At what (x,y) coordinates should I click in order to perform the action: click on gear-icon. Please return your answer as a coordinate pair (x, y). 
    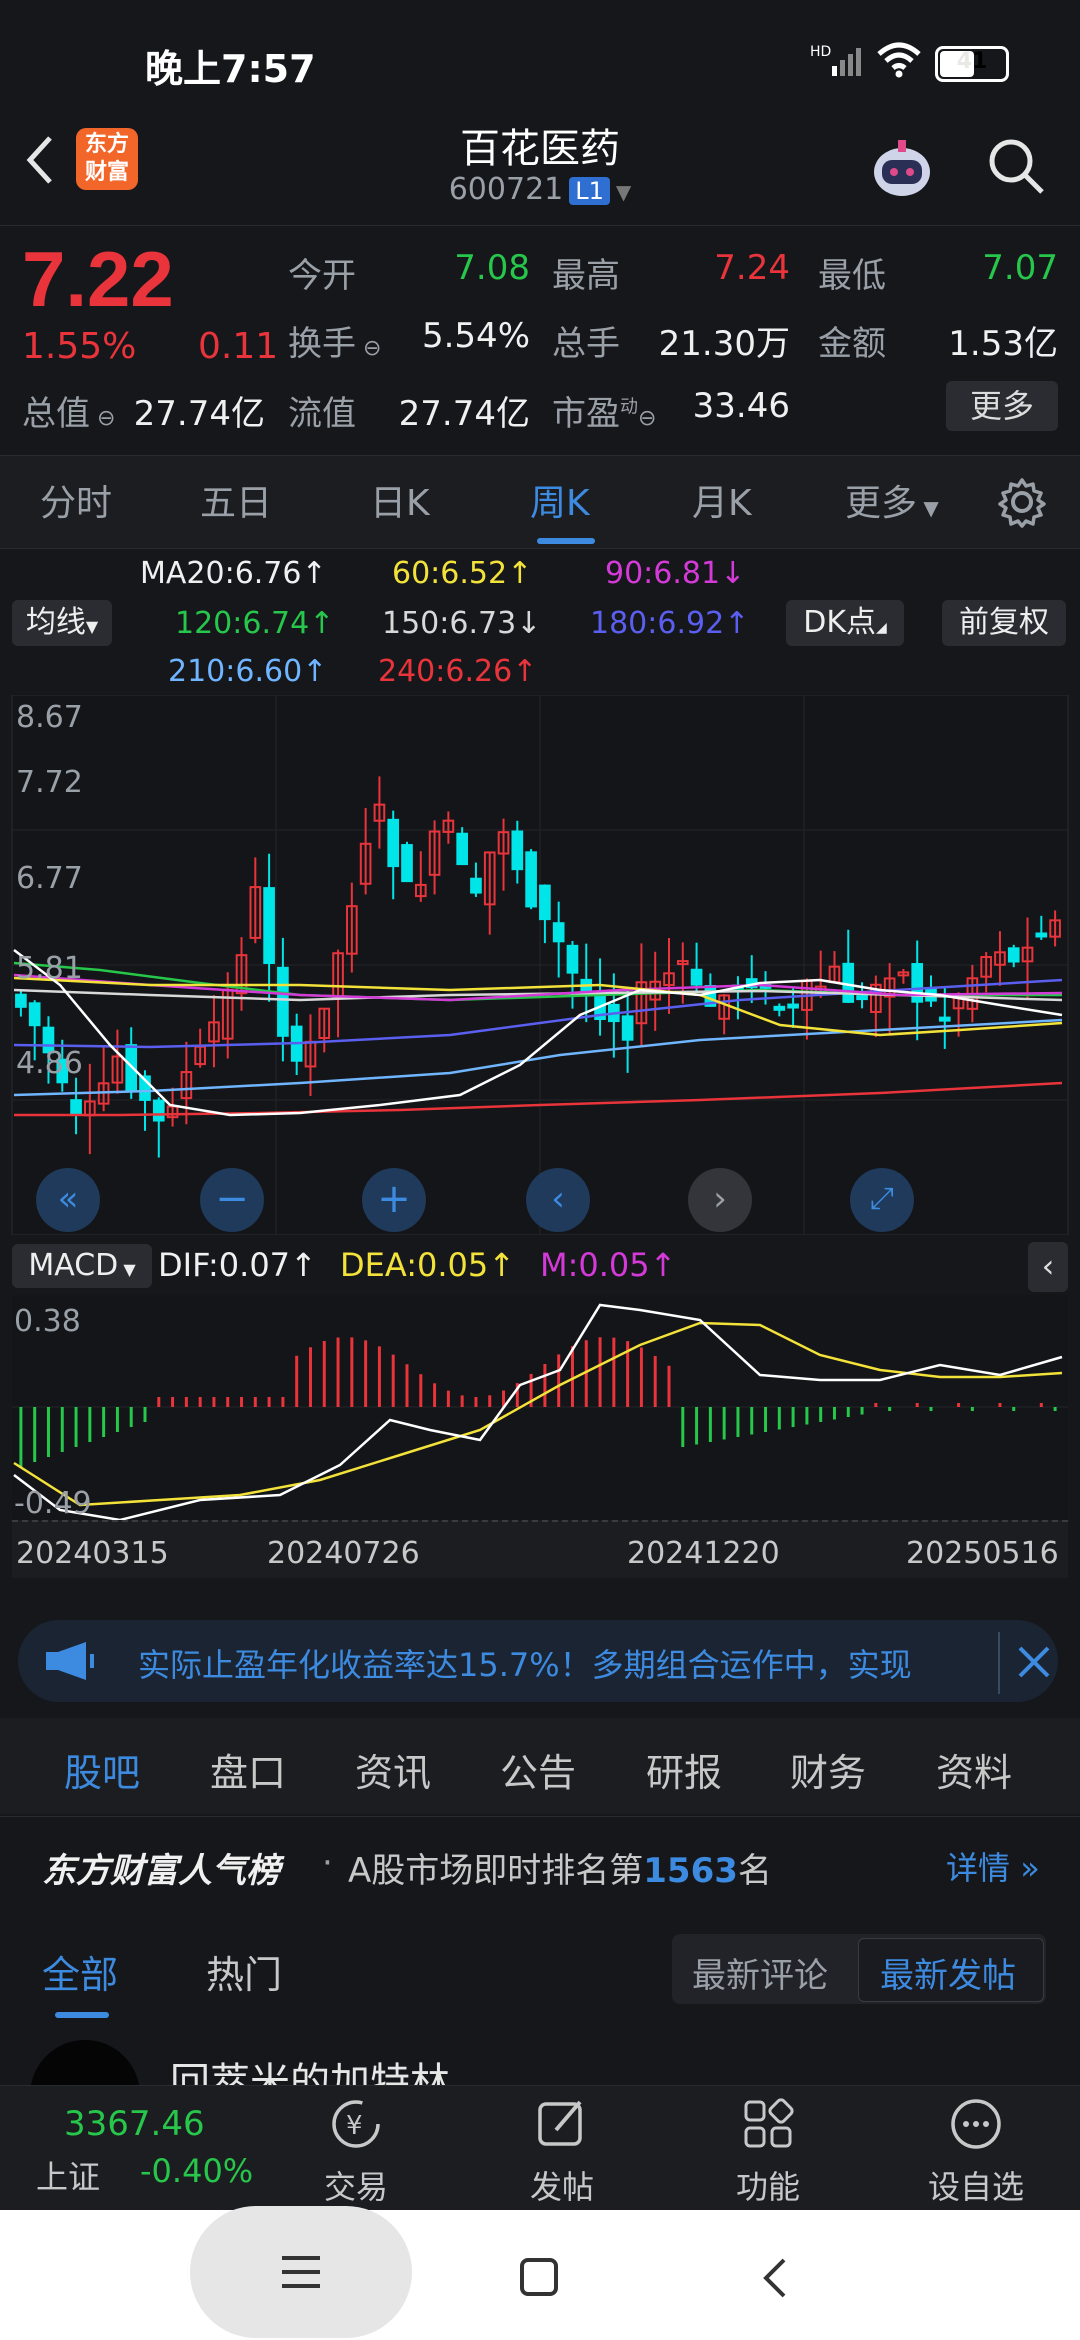
    Looking at the image, I should click on (1022, 504).